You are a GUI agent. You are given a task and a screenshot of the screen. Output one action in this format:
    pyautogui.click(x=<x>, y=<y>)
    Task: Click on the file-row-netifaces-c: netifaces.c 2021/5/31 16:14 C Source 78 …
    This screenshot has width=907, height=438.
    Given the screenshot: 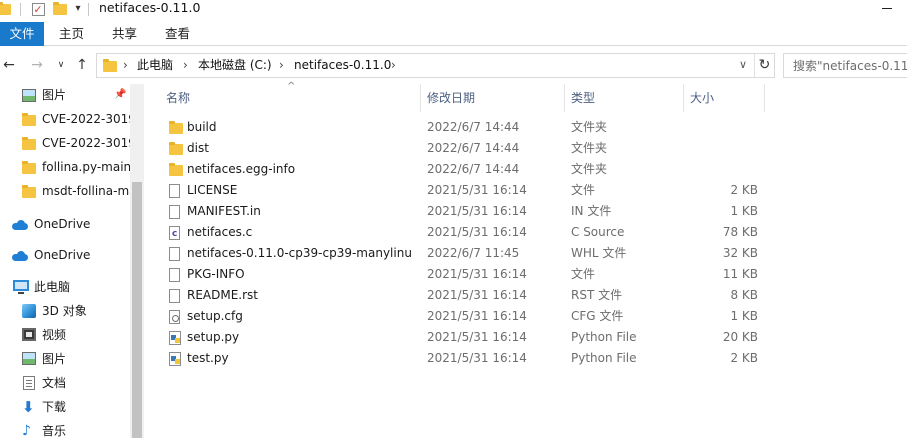 What is the action you would take?
    pyautogui.click(x=468, y=233)
    